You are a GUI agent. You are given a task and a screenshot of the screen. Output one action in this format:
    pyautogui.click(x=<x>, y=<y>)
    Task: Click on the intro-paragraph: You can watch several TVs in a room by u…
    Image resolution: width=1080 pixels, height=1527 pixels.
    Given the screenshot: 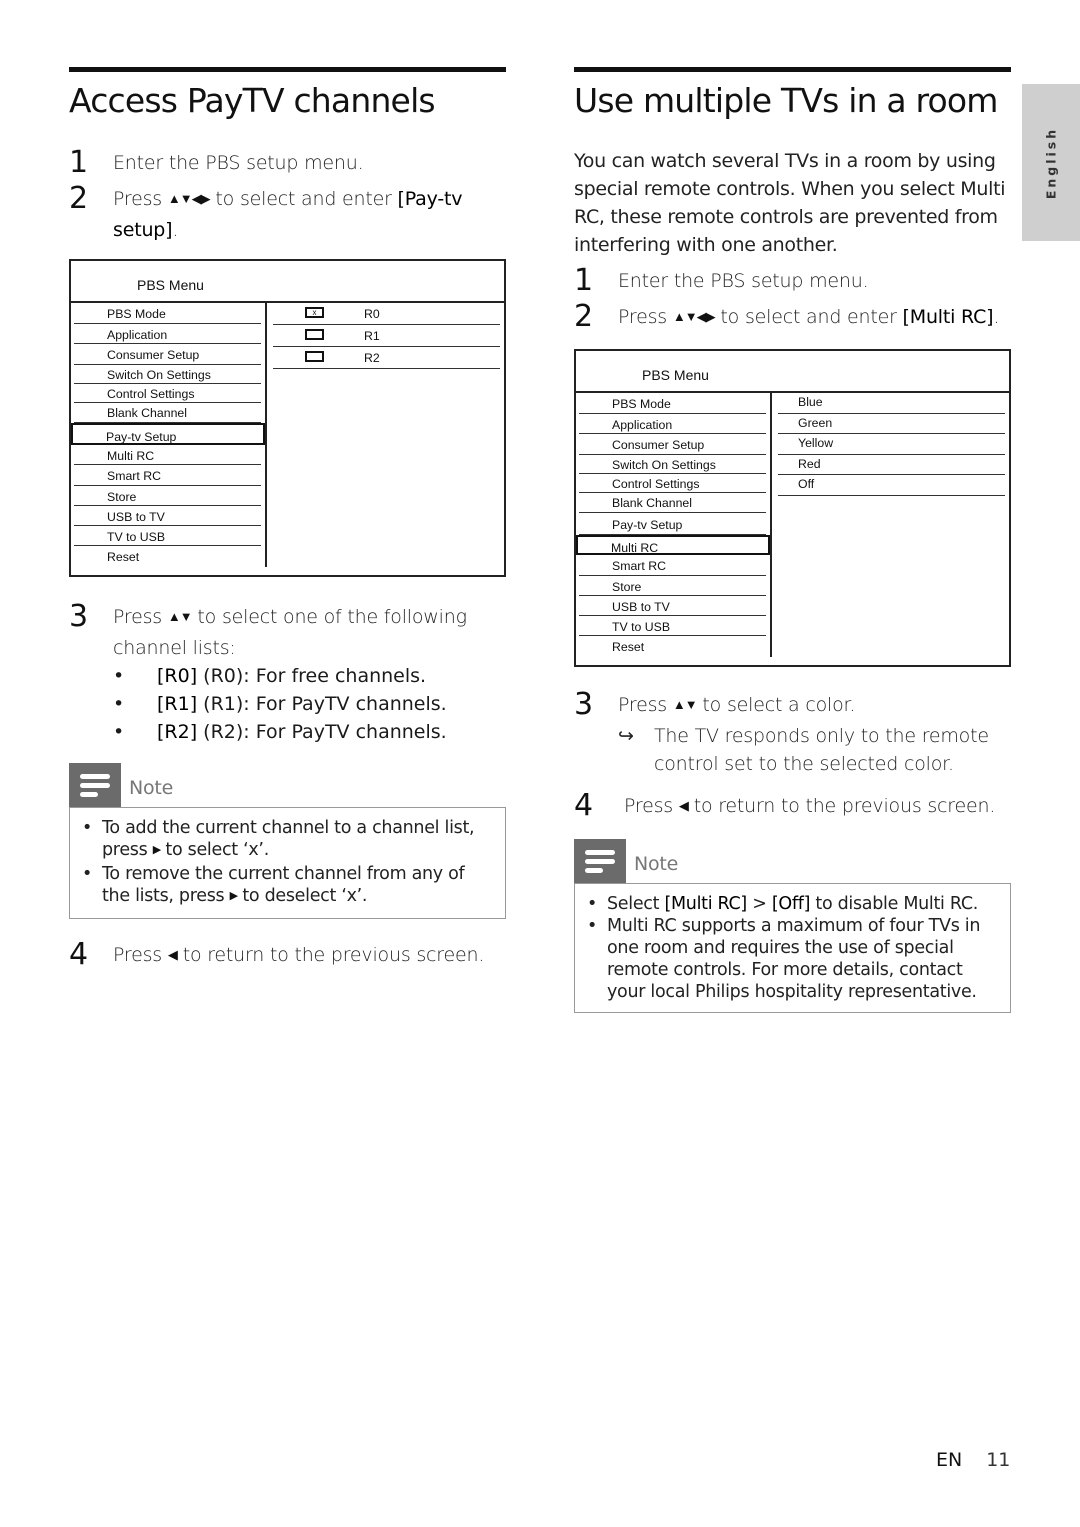 What is the action you would take?
    pyautogui.click(x=790, y=203)
    